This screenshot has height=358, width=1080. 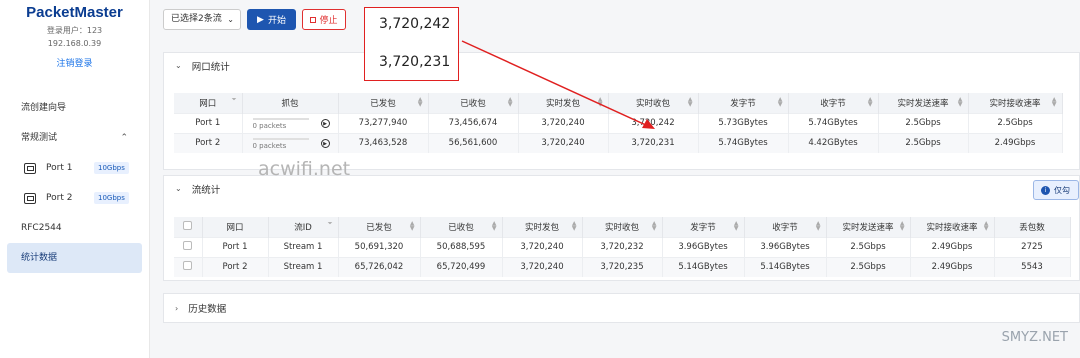 I want to click on sidebar-item-port-1: Port 1 10Gbps, so click(x=74, y=168).